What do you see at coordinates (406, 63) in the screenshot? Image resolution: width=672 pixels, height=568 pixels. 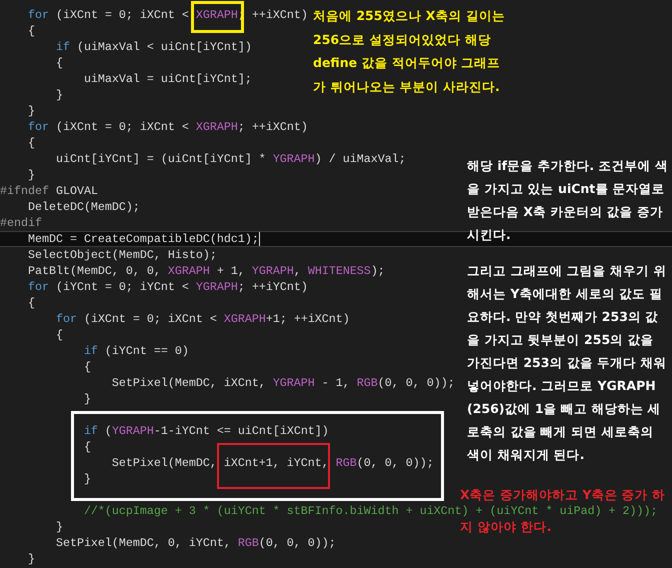 I see `annotation-note: define 값을 적어두어야 그래프` at bounding box center [406, 63].